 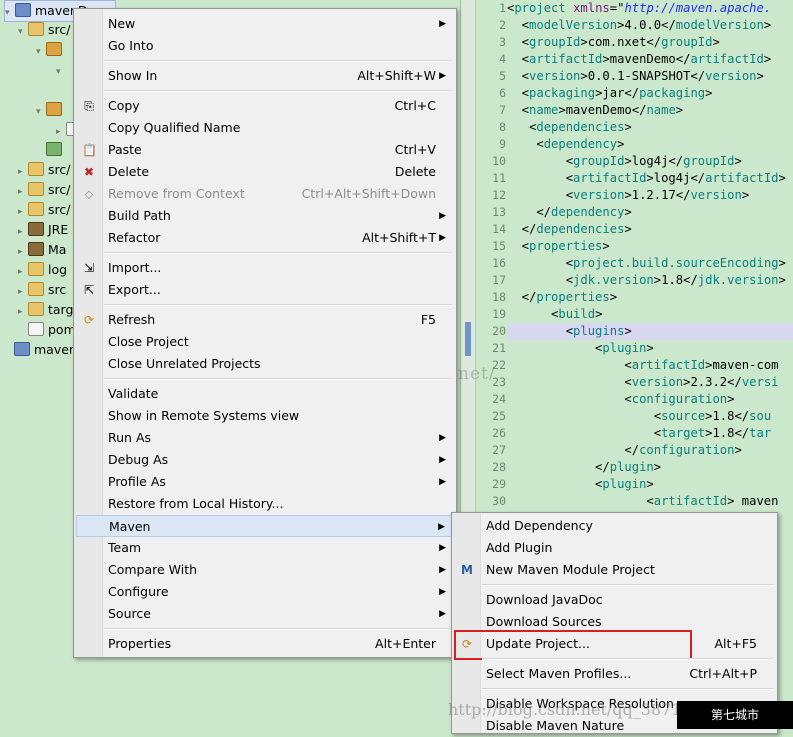 What do you see at coordinates (399, 237) in the screenshot?
I see `menu-item-shortcut: Alt+Shift+T` at bounding box center [399, 237].